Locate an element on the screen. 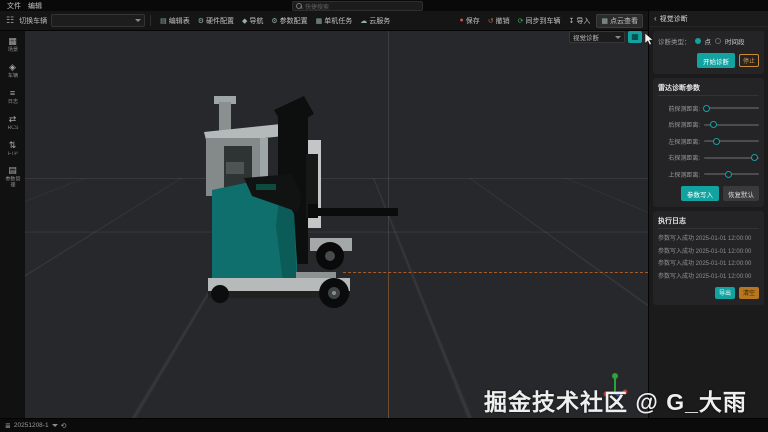 This screenshot has height=432, width=768. undo-label: 撤销 is located at coordinates (502, 21).